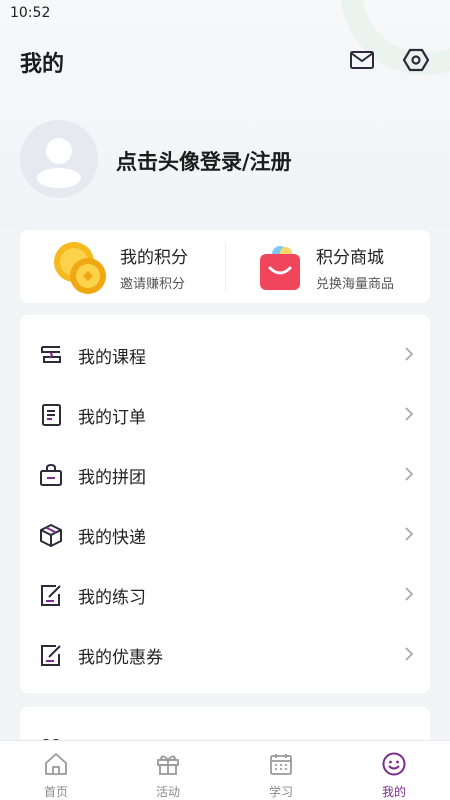 This screenshot has width=450, height=800. Describe the element at coordinates (394, 764) in the screenshot. I see `smile-icon` at that location.